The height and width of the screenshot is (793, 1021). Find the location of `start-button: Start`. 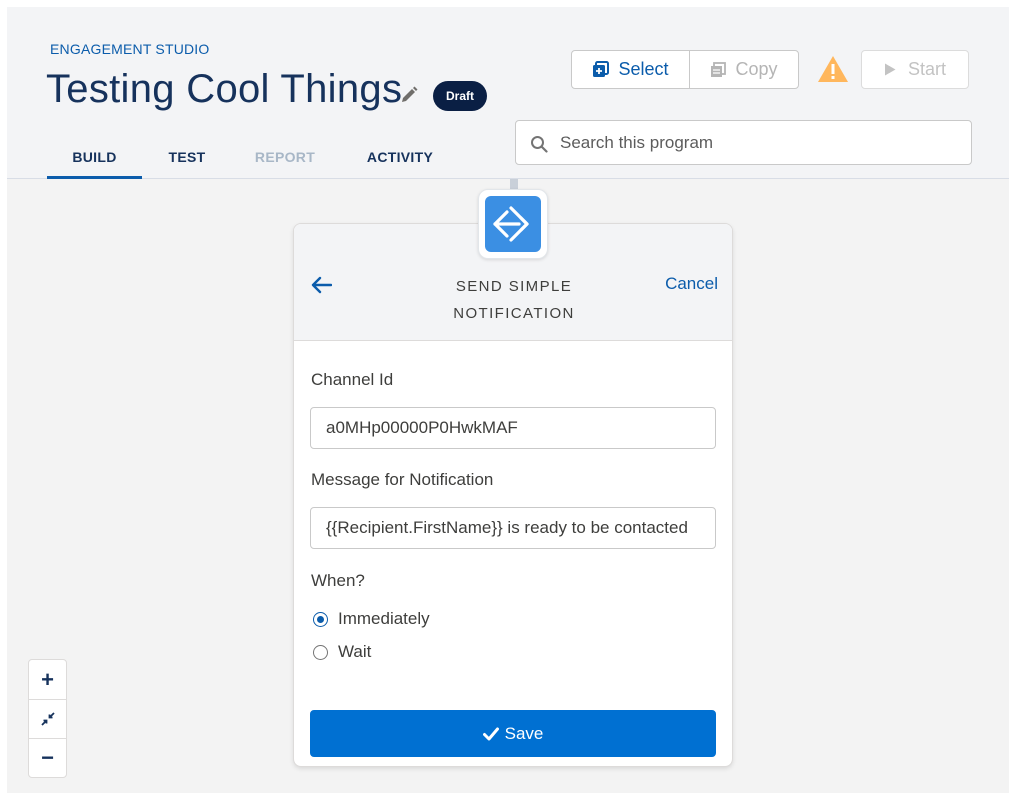

start-button: Start is located at coordinates (915, 69).